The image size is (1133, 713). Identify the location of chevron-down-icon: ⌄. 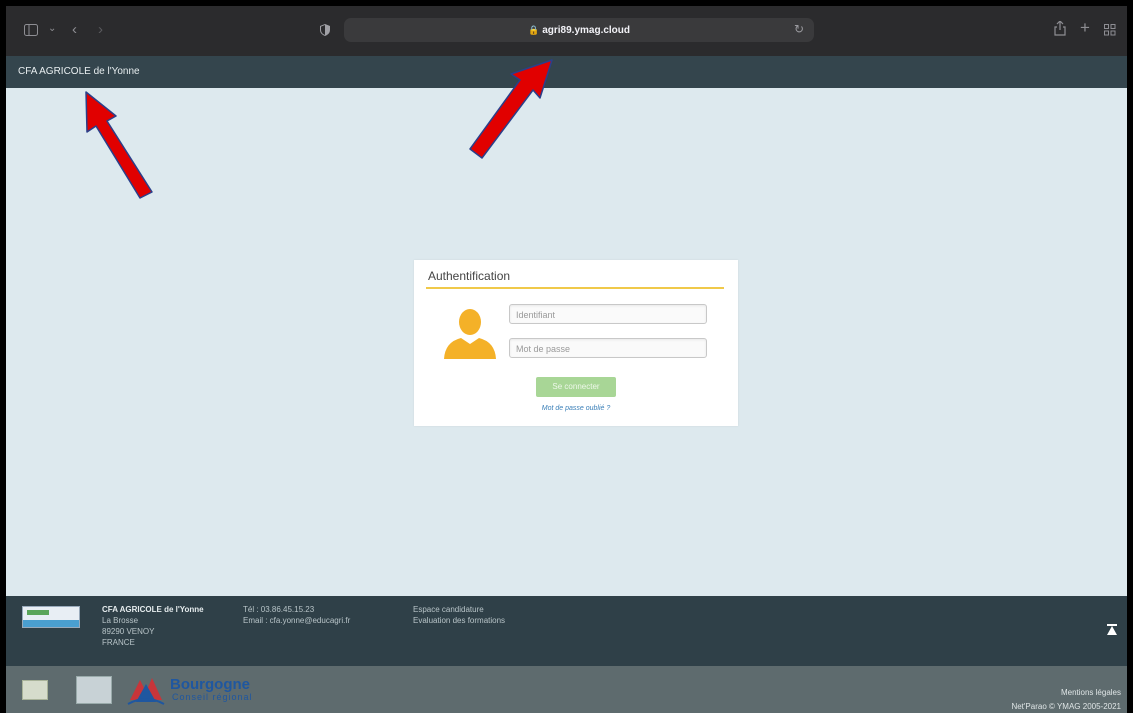
(52, 29).